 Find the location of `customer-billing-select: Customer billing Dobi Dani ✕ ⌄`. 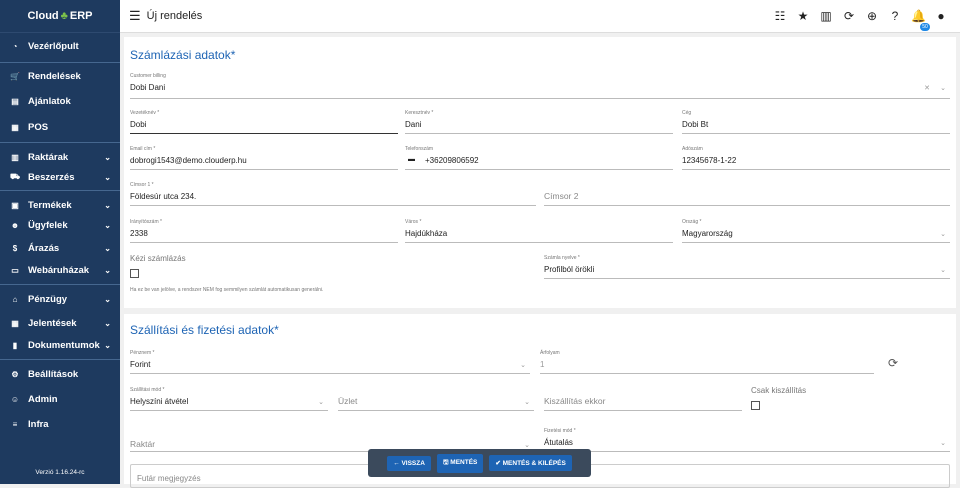

customer-billing-select: Customer billing Dobi Dani ✕ ⌄ is located at coordinates (540, 86).